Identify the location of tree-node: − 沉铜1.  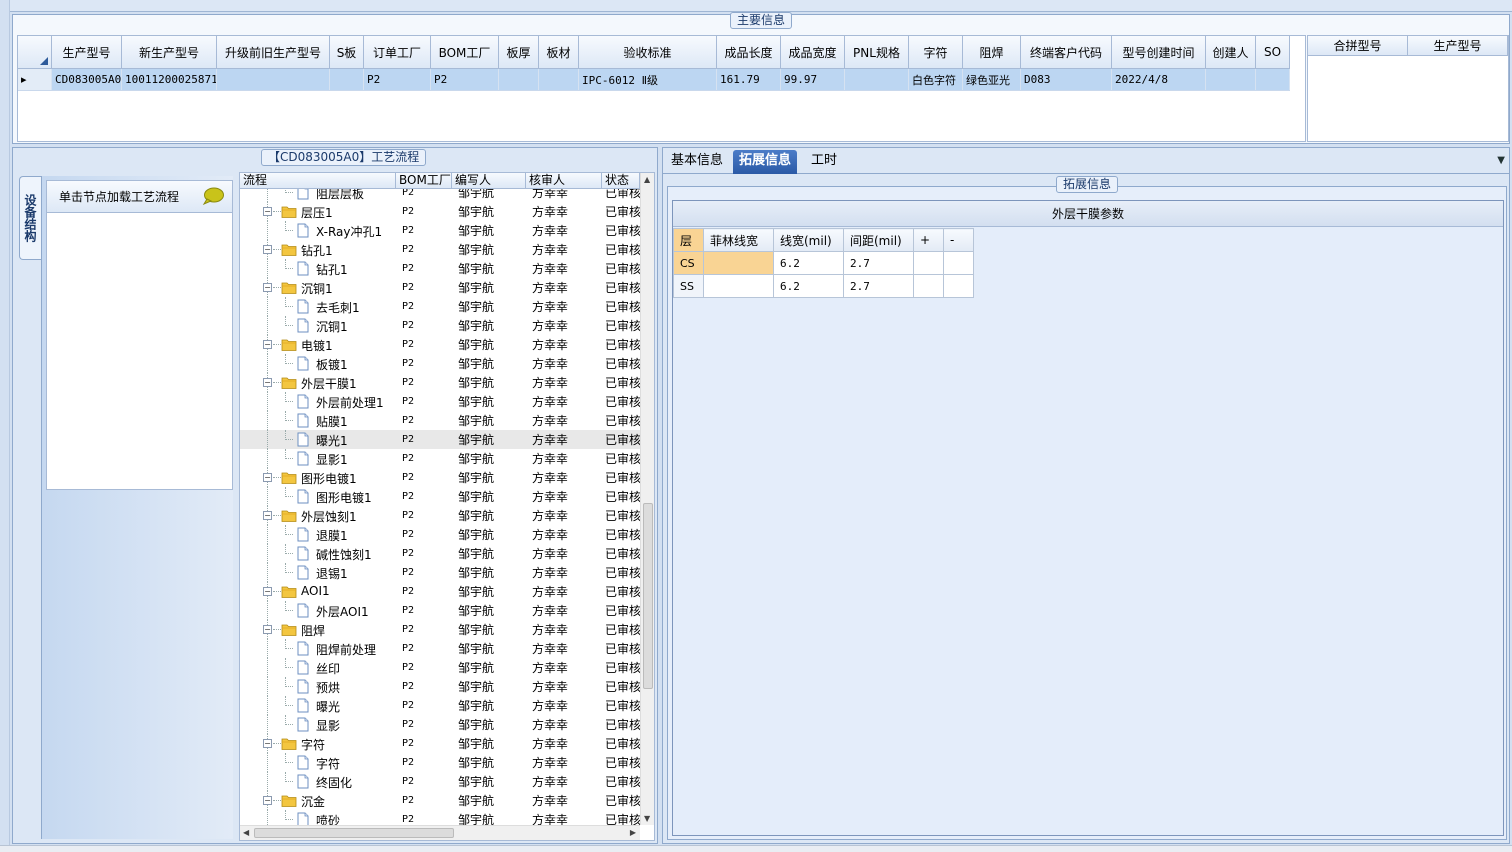
(318, 287).